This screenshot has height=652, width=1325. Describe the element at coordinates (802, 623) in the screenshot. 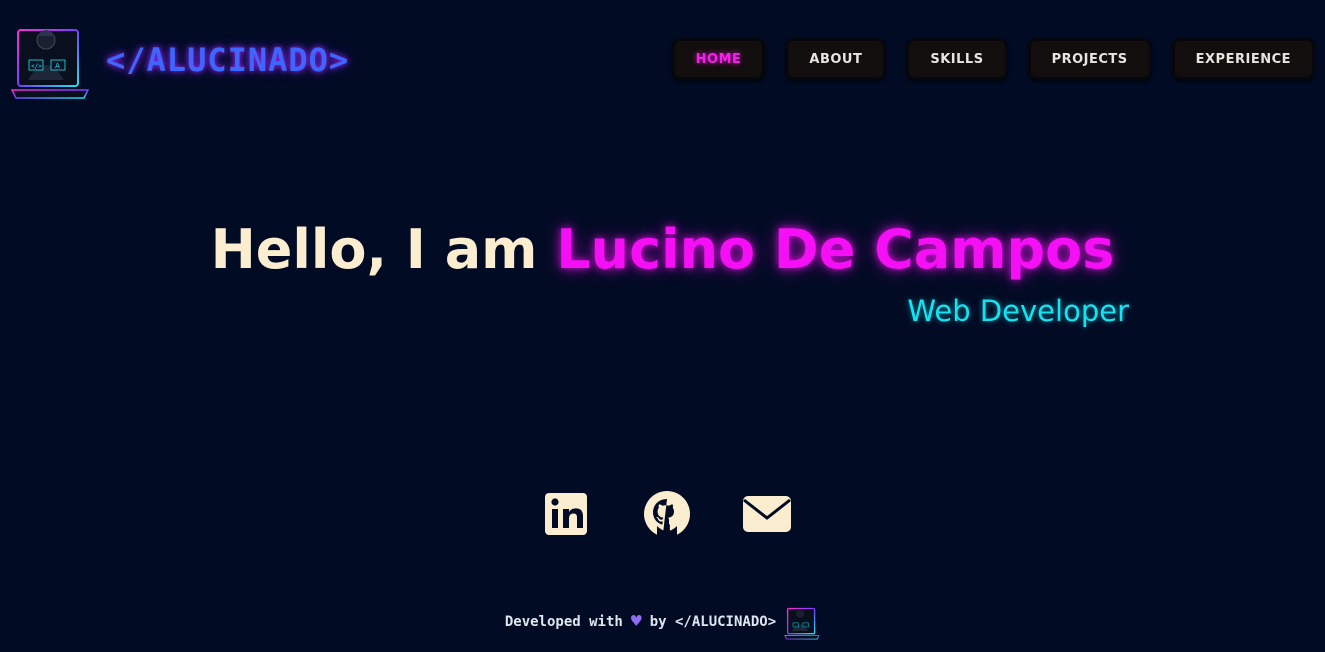

I see `hacker-laptop-logo-icon` at that location.